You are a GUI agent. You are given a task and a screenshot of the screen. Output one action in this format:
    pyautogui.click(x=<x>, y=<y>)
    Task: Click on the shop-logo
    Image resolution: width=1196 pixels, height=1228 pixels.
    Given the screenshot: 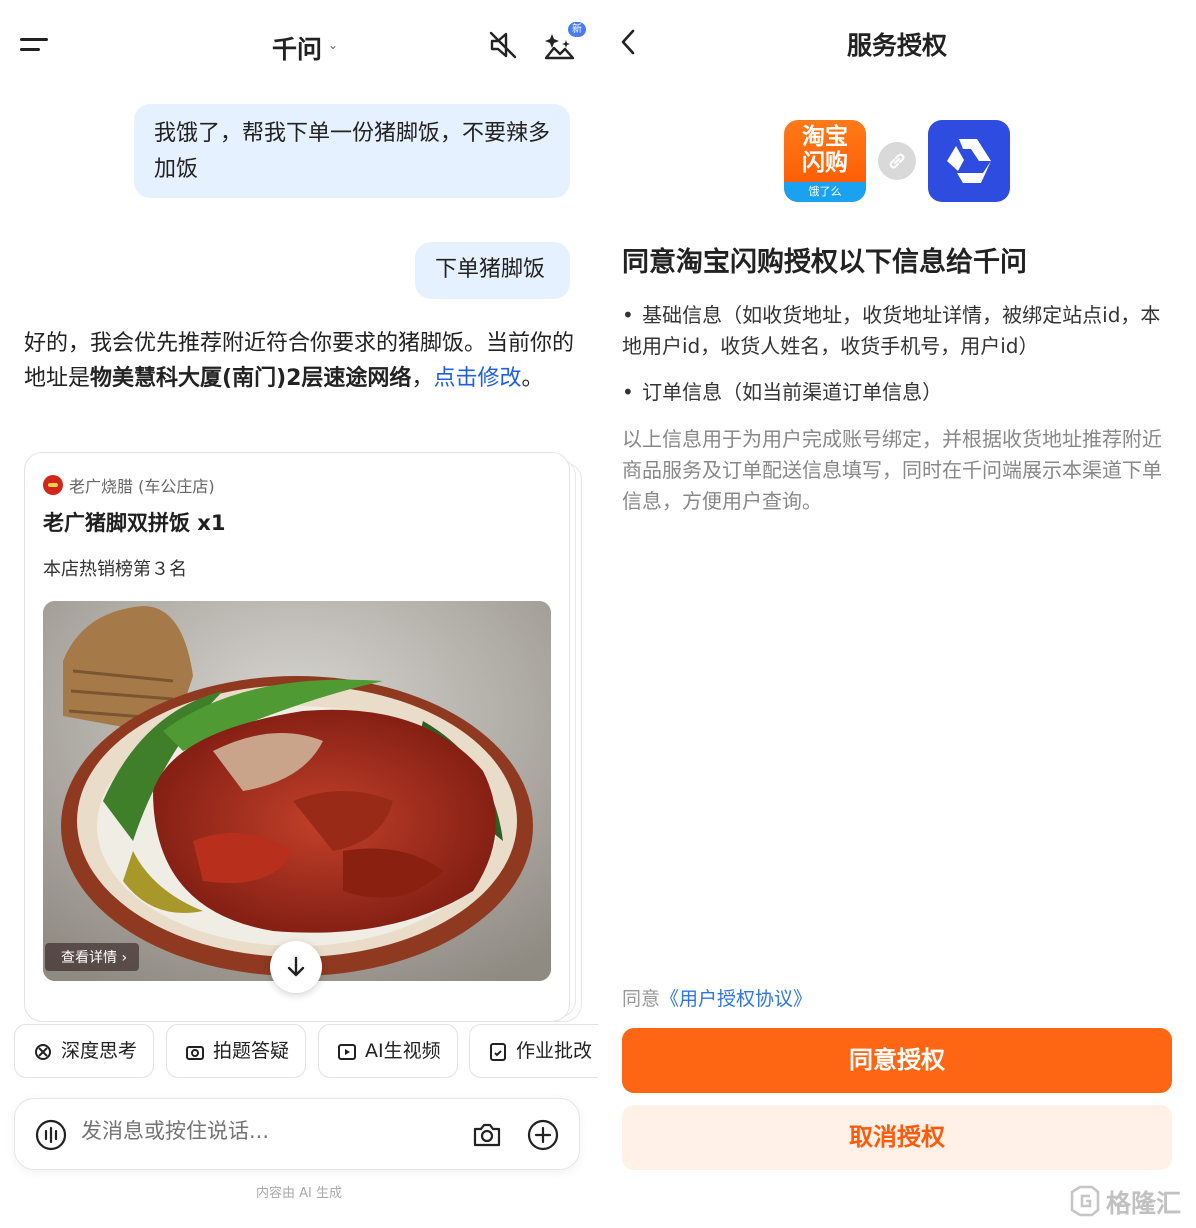 What is the action you would take?
    pyautogui.click(x=53, y=485)
    